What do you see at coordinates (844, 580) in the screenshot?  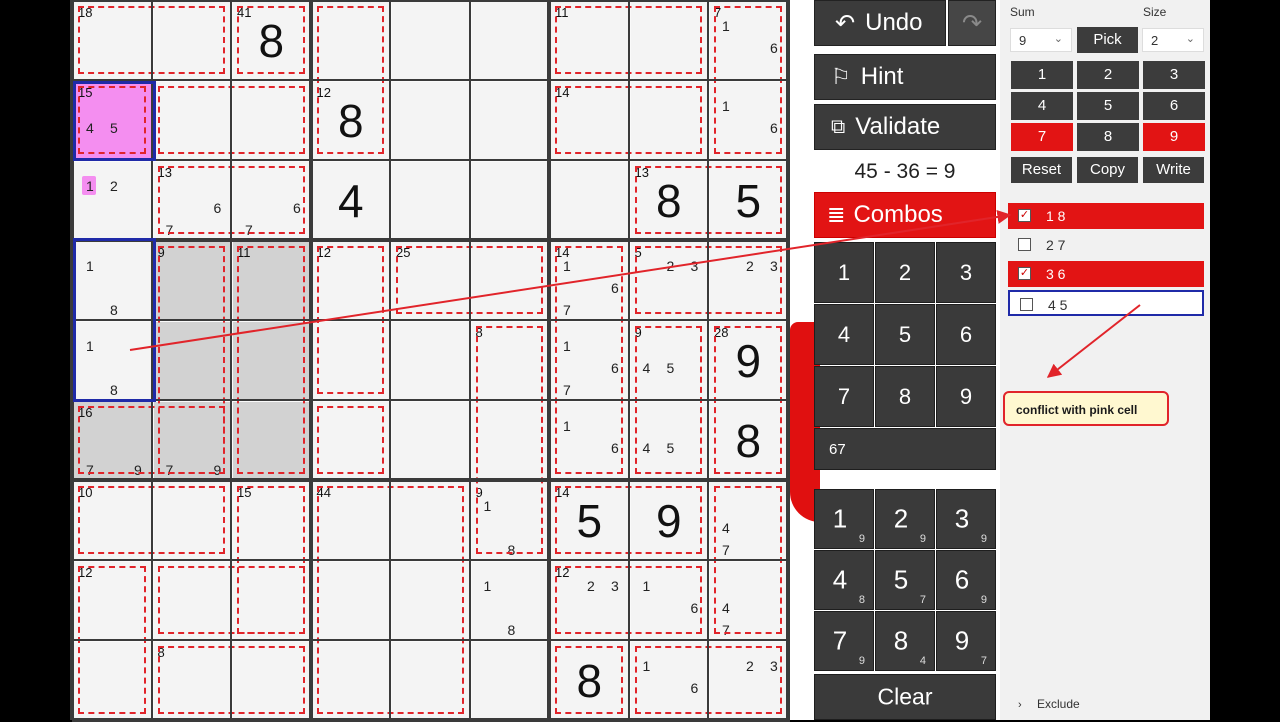 I see `digit-key: 48` at bounding box center [844, 580].